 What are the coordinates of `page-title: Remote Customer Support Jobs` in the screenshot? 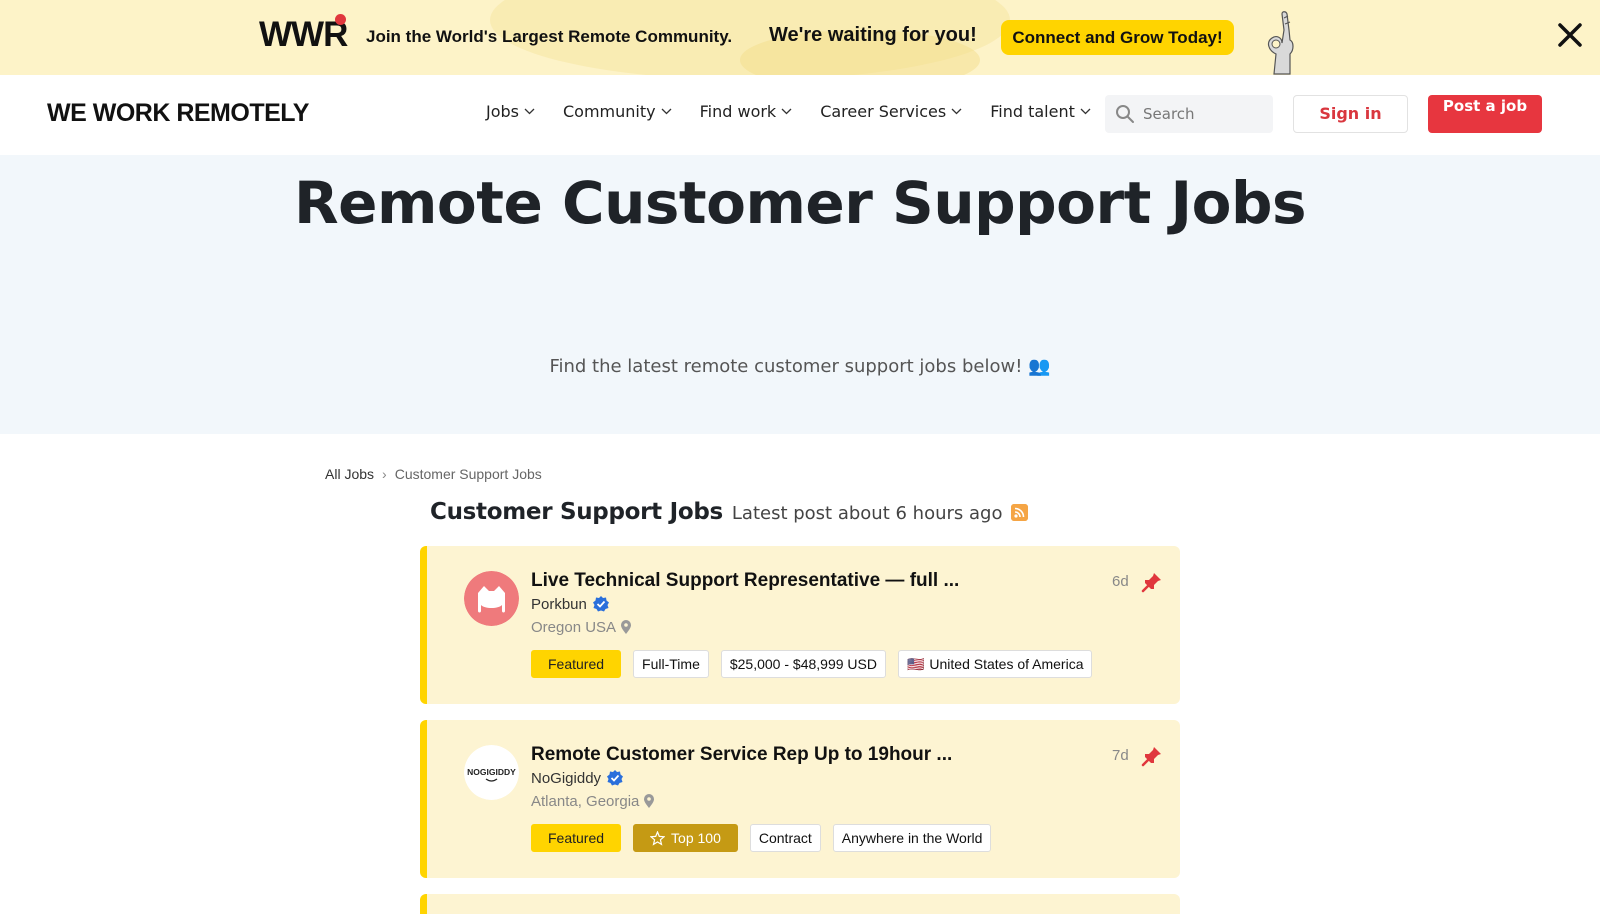 It's located at (800, 203).